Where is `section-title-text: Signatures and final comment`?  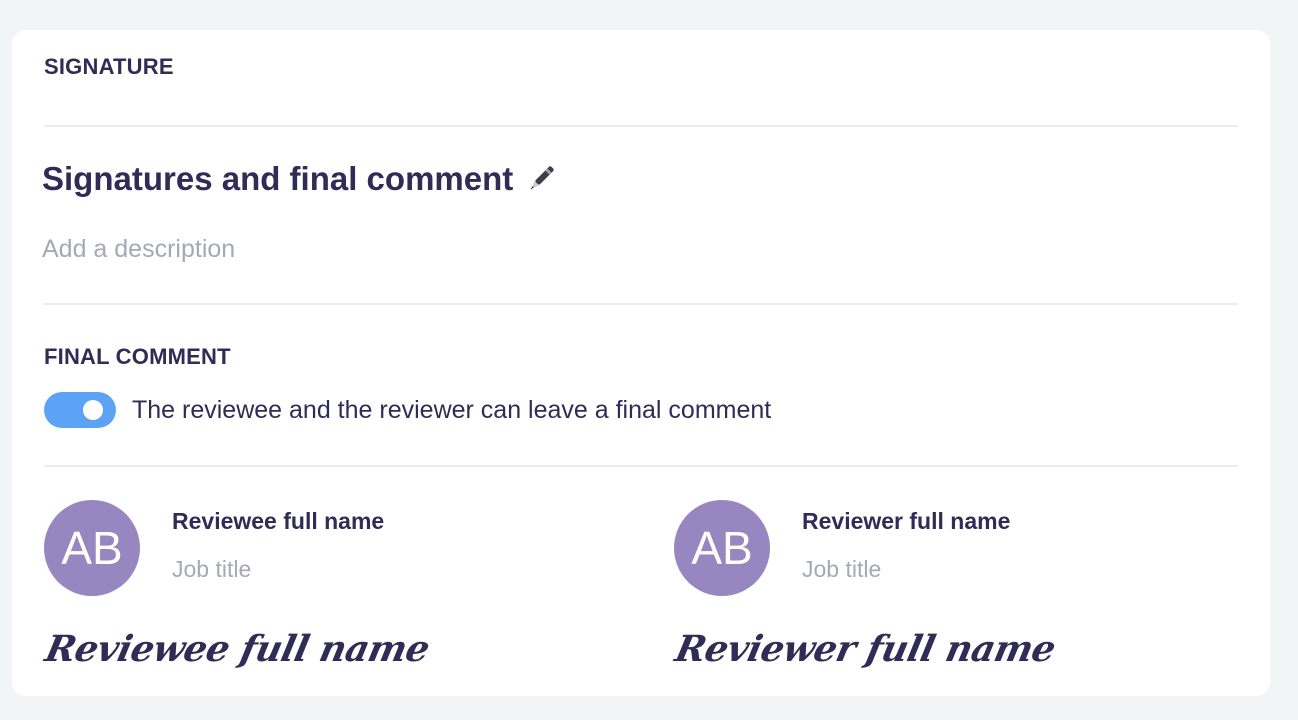
section-title-text: Signatures and final comment is located at coordinates (277, 179).